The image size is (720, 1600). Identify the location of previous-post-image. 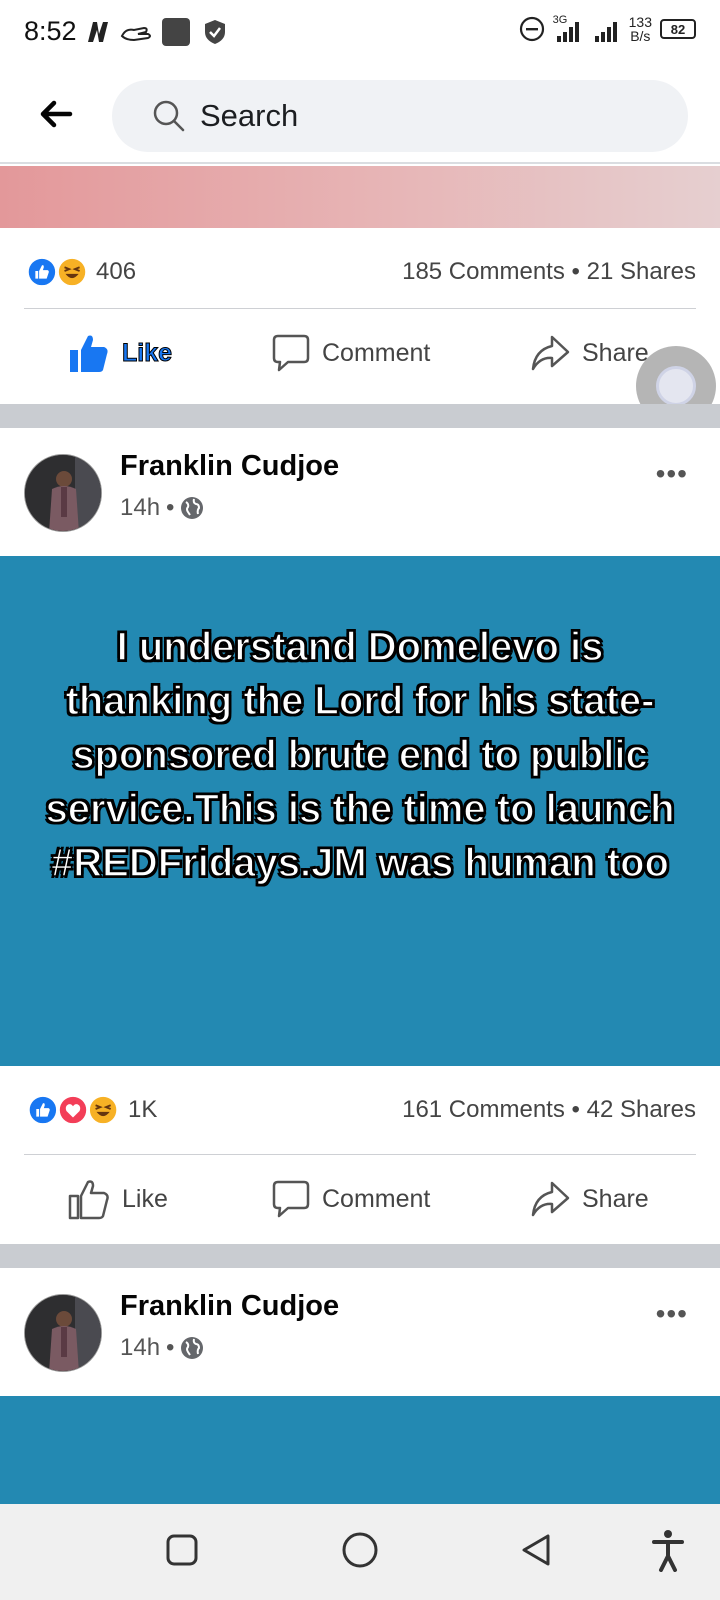
(360, 197).